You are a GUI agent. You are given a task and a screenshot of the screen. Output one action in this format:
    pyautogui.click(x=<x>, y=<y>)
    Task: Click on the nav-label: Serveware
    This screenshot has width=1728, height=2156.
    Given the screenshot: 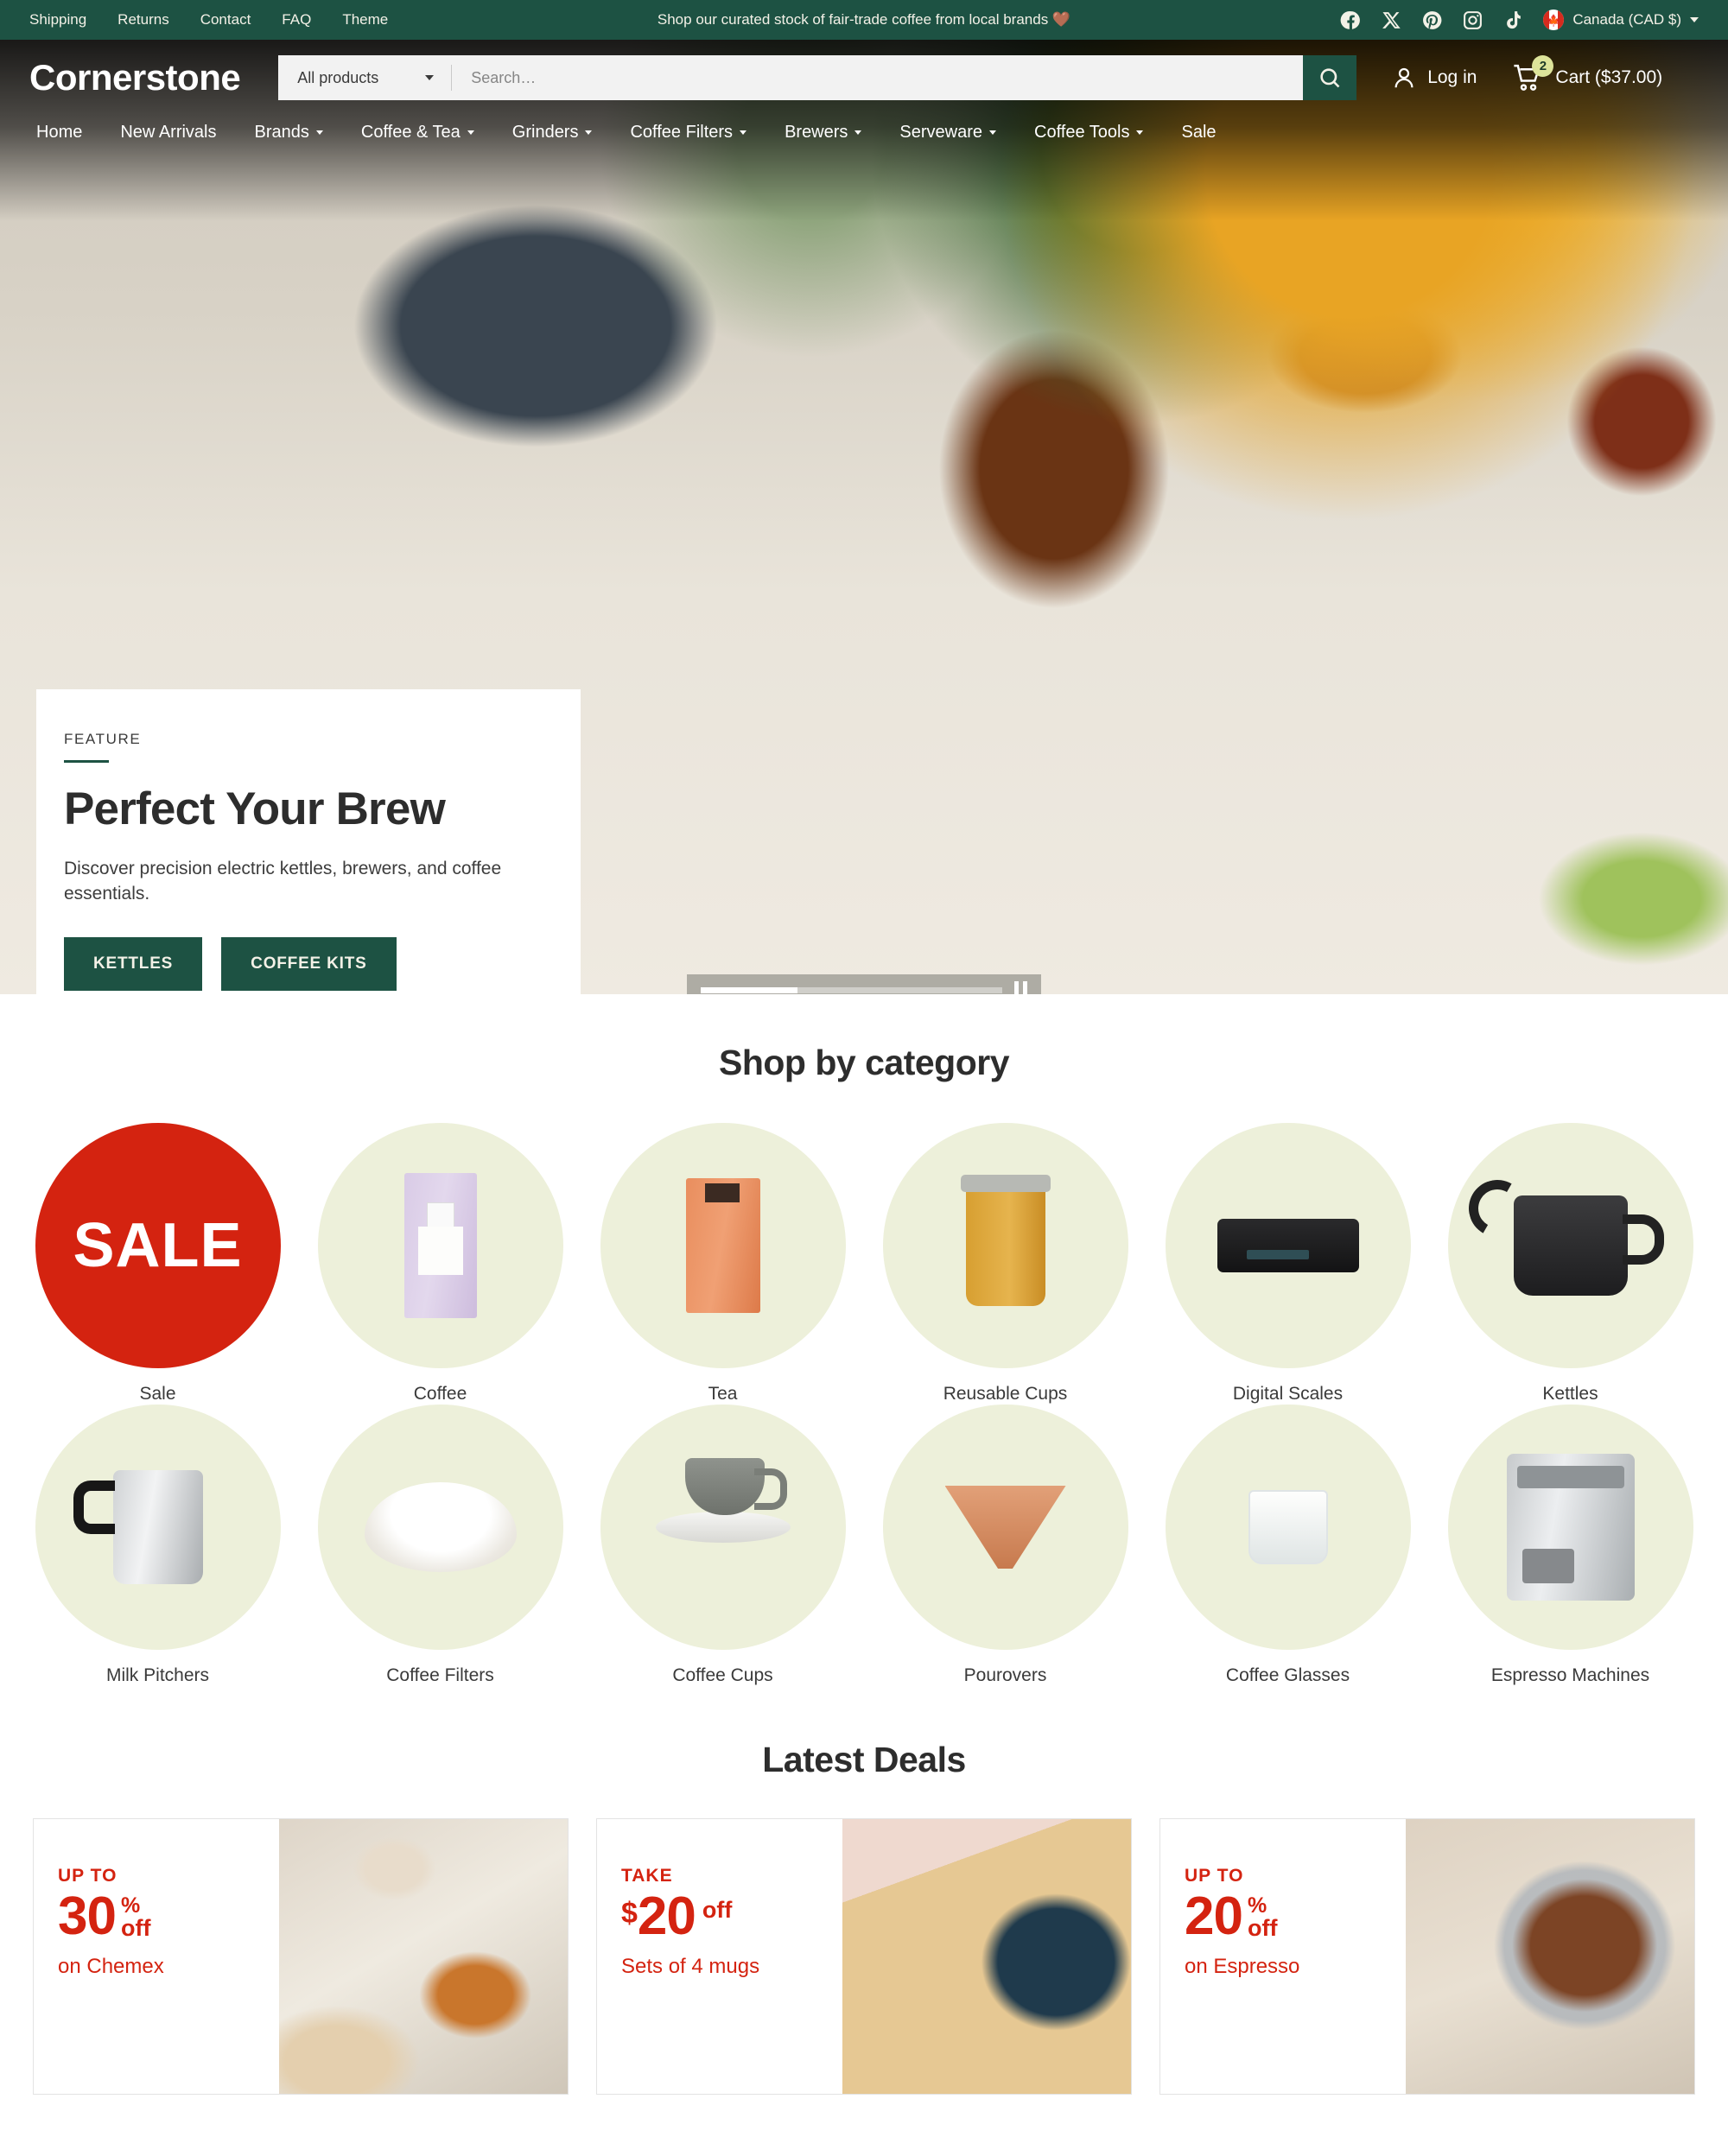 What is the action you would take?
    pyautogui.click(x=941, y=132)
    